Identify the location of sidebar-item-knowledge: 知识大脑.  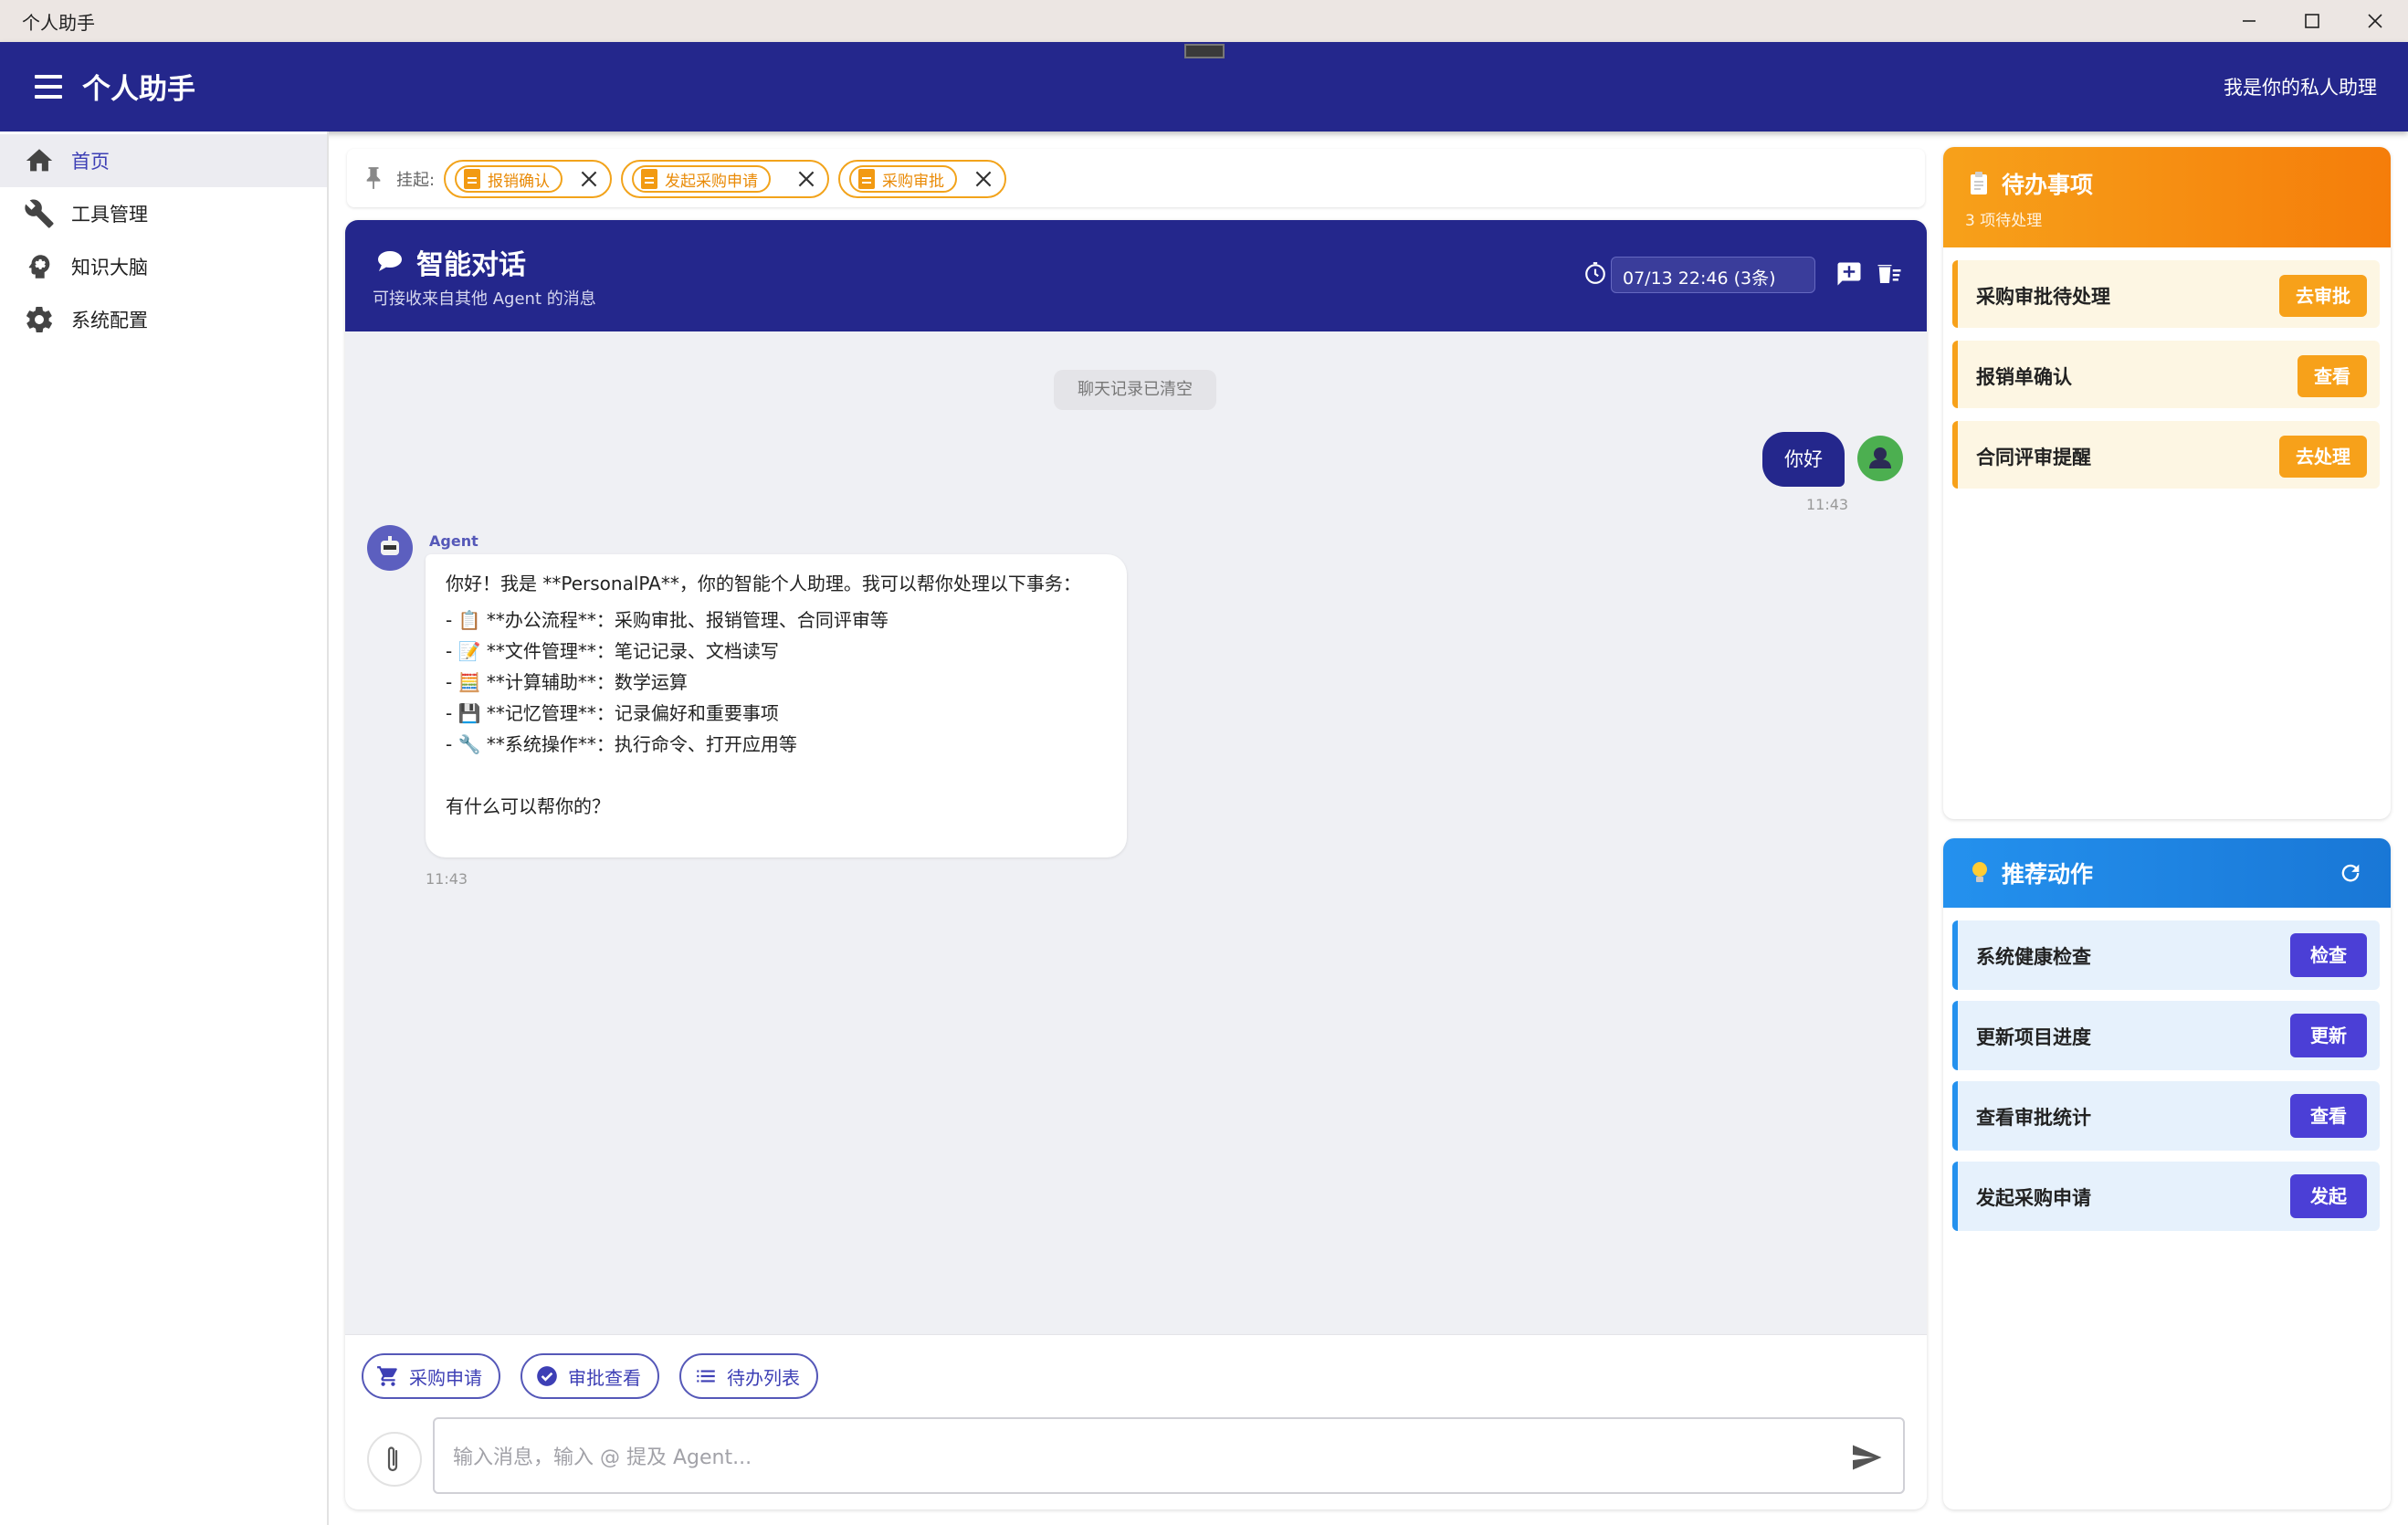
(163, 266).